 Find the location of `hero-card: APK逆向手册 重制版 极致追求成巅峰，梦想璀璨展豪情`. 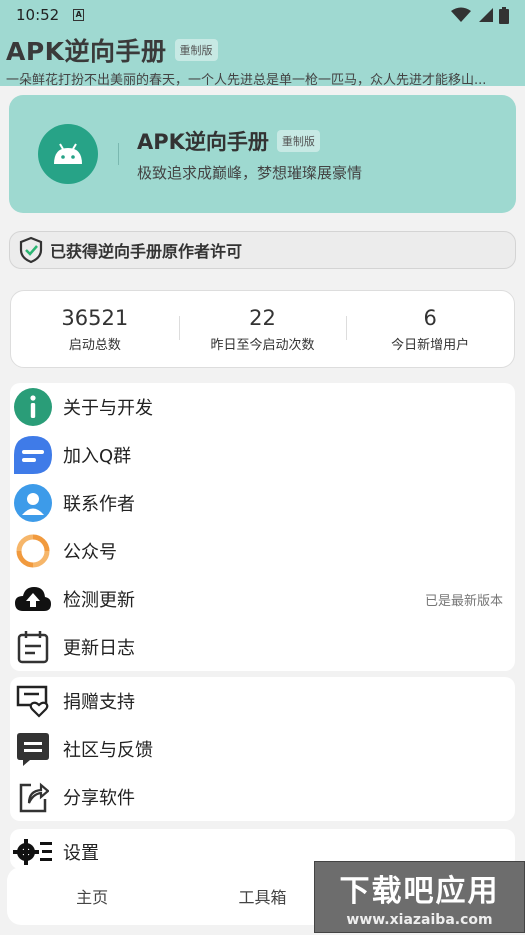

hero-card: APK逆向手册 重制版 极致追求成巅峰，梦想璀璨展豪情 is located at coordinates (262, 154).